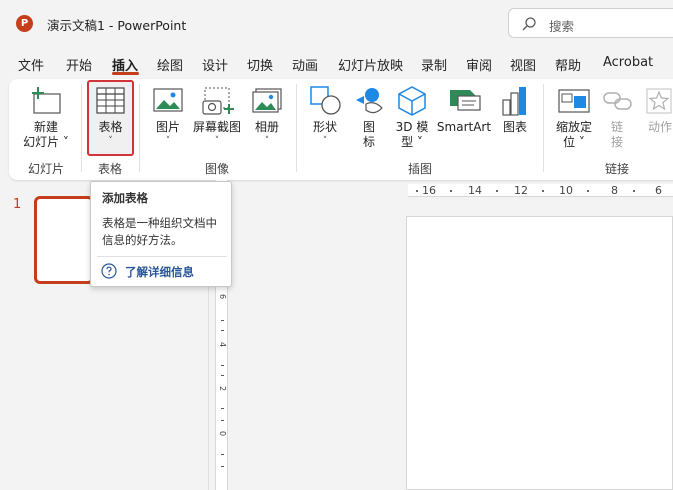  I want to click on tab-design: 设计, so click(215, 64).